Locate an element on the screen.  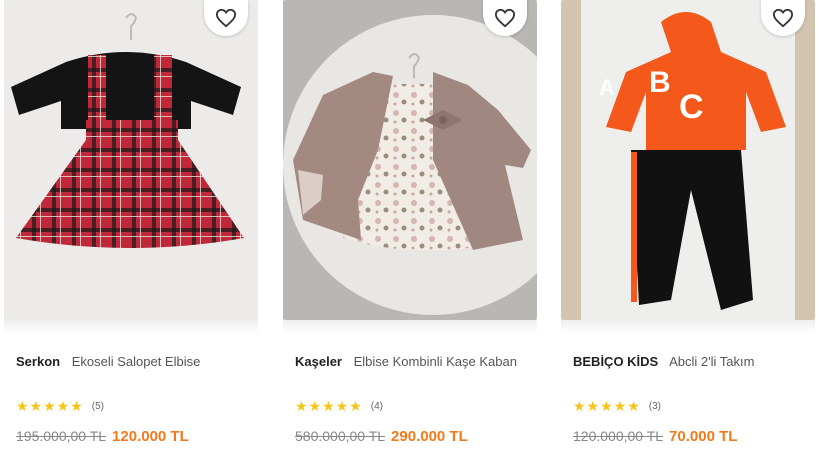
svg-text: B is located at coordinates (660, 82).